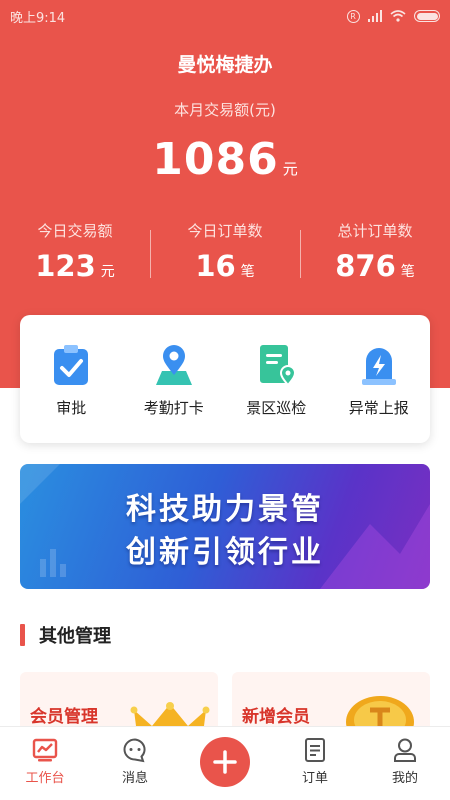 The image size is (450, 800). I want to click on registered-icon: R, so click(353, 16).